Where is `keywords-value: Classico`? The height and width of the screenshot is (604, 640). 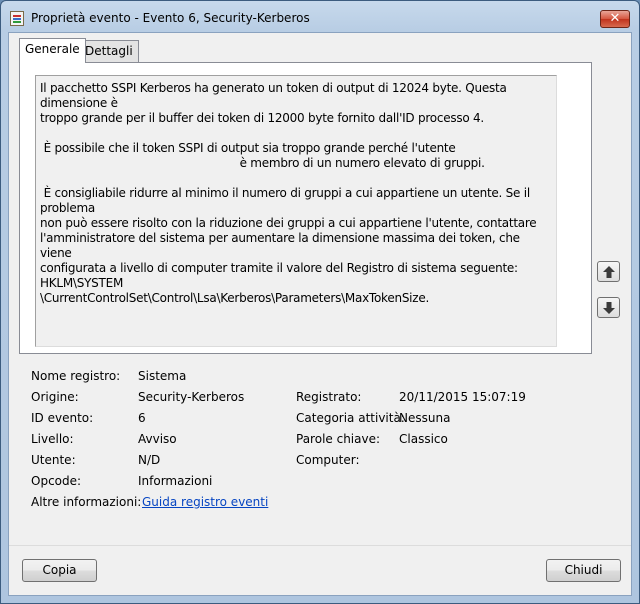 keywords-value: Classico is located at coordinates (423, 439).